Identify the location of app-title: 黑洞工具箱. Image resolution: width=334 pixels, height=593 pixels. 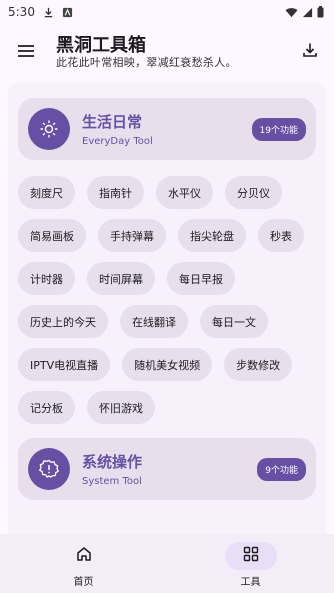
(101, 45).